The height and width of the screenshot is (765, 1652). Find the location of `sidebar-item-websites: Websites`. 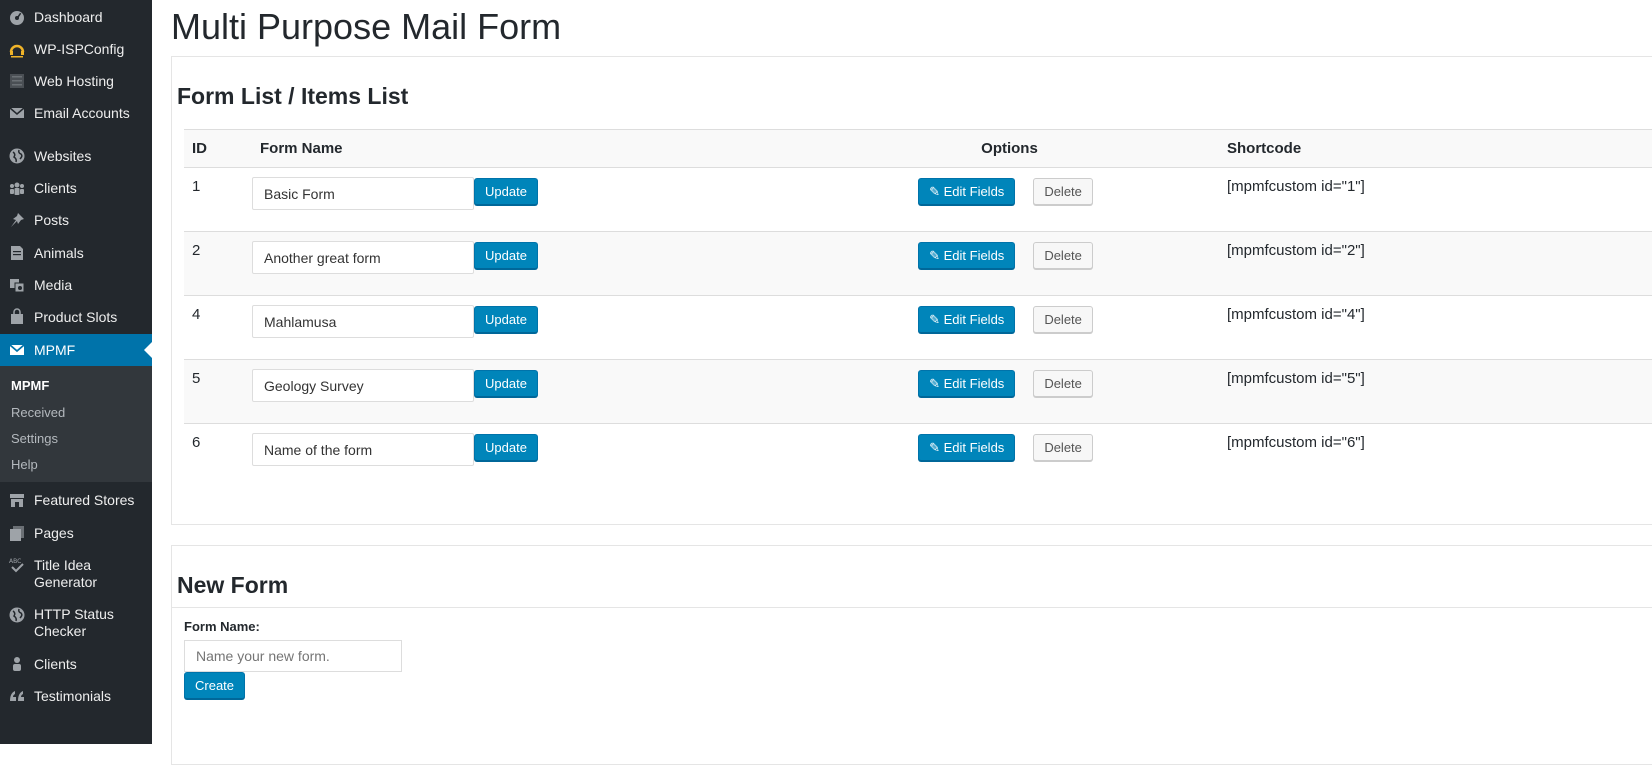

sidebar-item-websites: Websites is located at coordinates (76, 156).